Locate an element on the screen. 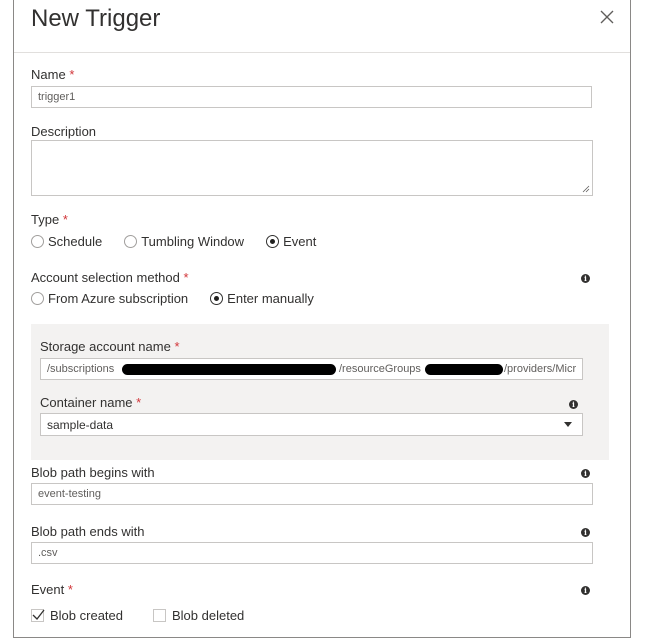 This screenshot has width=656, height=640. close-icon is located at coordinates (607, 17).